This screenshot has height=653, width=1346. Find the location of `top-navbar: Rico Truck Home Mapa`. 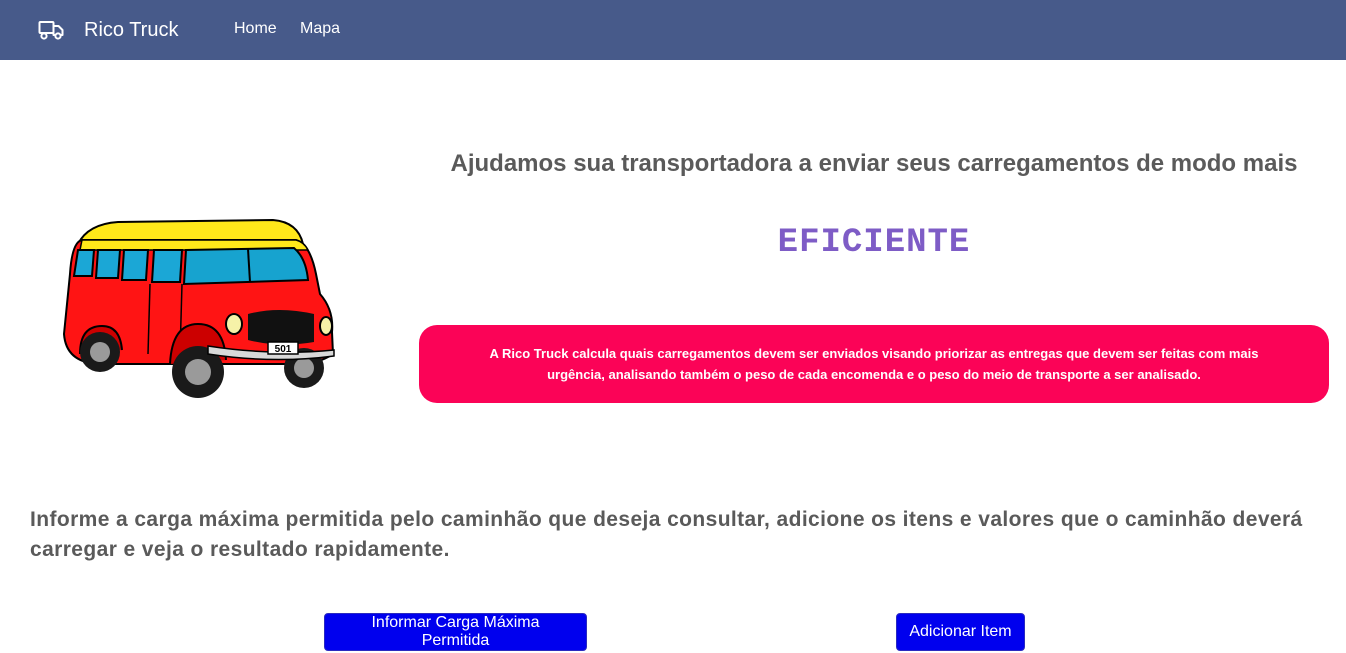

top-navbar: Rico Truck Home Mapa is located at coordinates (673, 30).